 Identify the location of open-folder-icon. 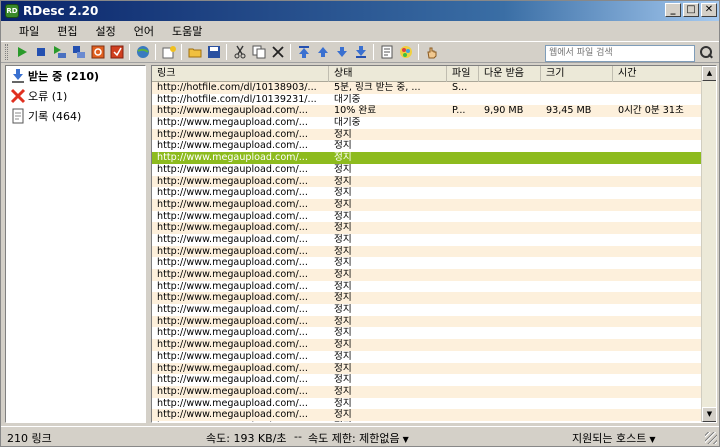
(194, 52).